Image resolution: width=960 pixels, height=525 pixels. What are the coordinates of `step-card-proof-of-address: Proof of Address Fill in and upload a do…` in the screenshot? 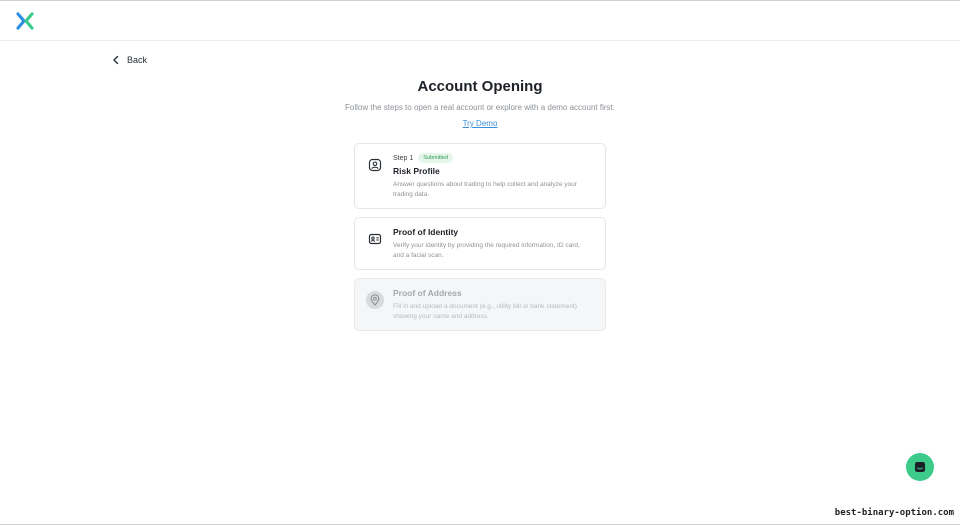 It's located at (480, 304).